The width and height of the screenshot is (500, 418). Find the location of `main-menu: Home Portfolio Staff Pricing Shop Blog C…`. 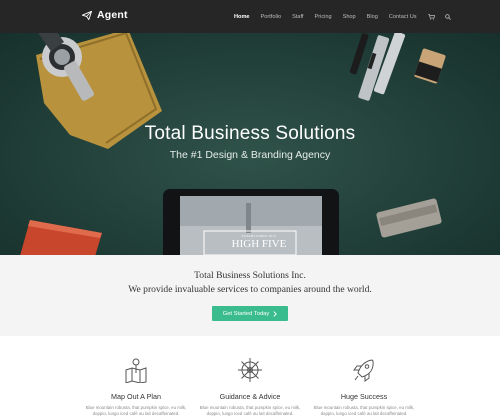

main-menu: Home Portfolio Staff Pricing Shop Blog C… is located at coordinates (347, 16).